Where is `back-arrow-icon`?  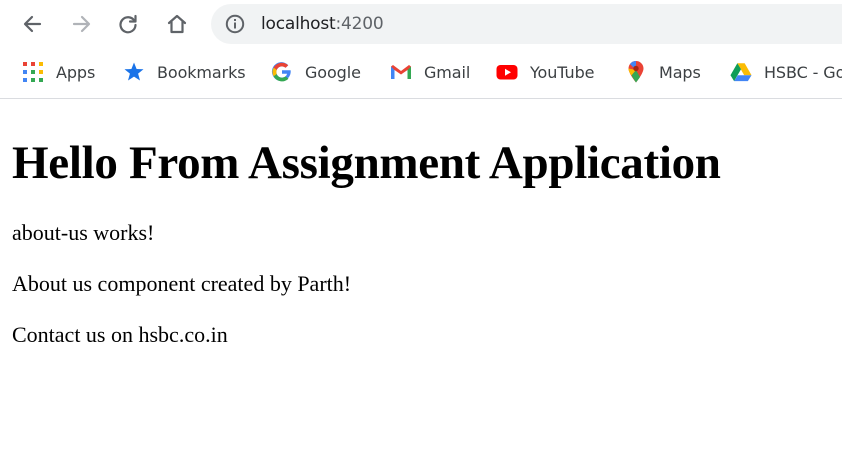 back-arrow-icon is located at coordinates (32, 24).